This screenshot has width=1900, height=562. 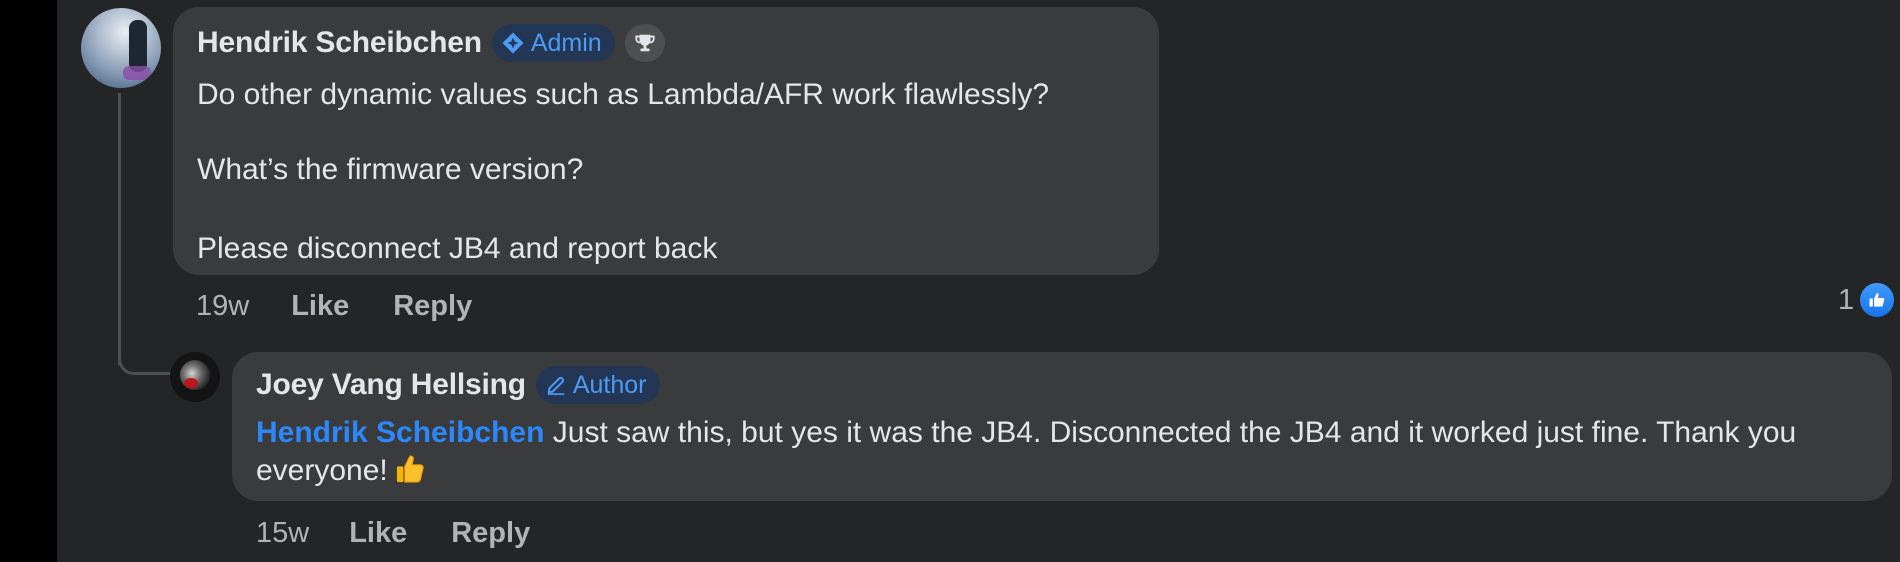 I want to click on trophy-icon, so click(x=645, y=43).